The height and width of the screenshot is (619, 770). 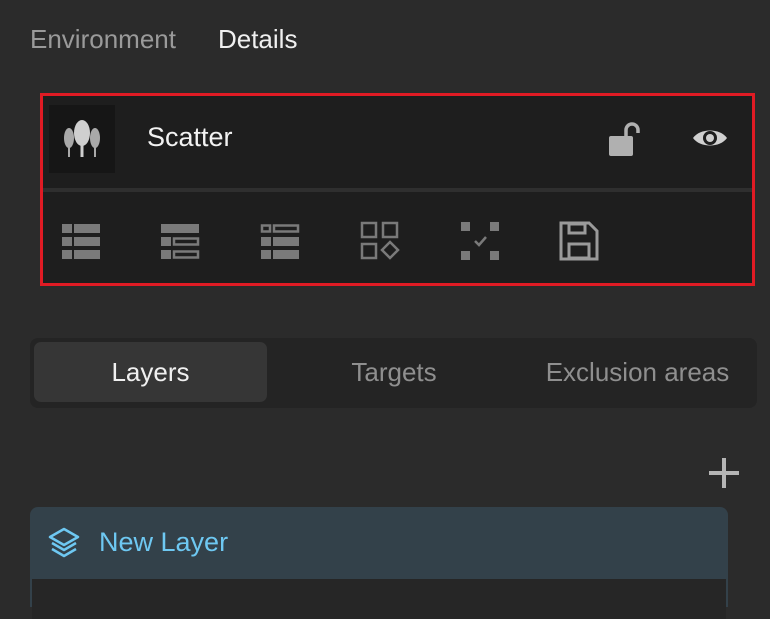 I want to click on scatter-toolbar, so click(x=397, y=239).